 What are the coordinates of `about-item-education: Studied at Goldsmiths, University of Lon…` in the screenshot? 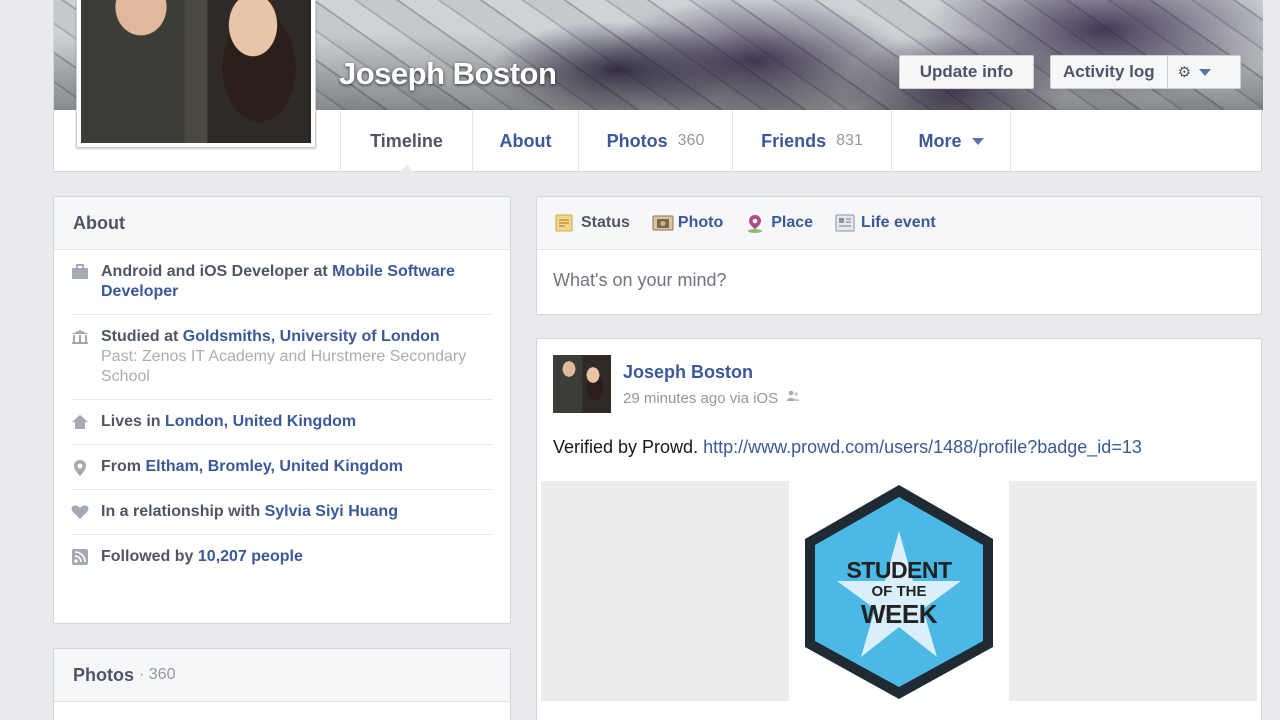 It's located at (282, 357).